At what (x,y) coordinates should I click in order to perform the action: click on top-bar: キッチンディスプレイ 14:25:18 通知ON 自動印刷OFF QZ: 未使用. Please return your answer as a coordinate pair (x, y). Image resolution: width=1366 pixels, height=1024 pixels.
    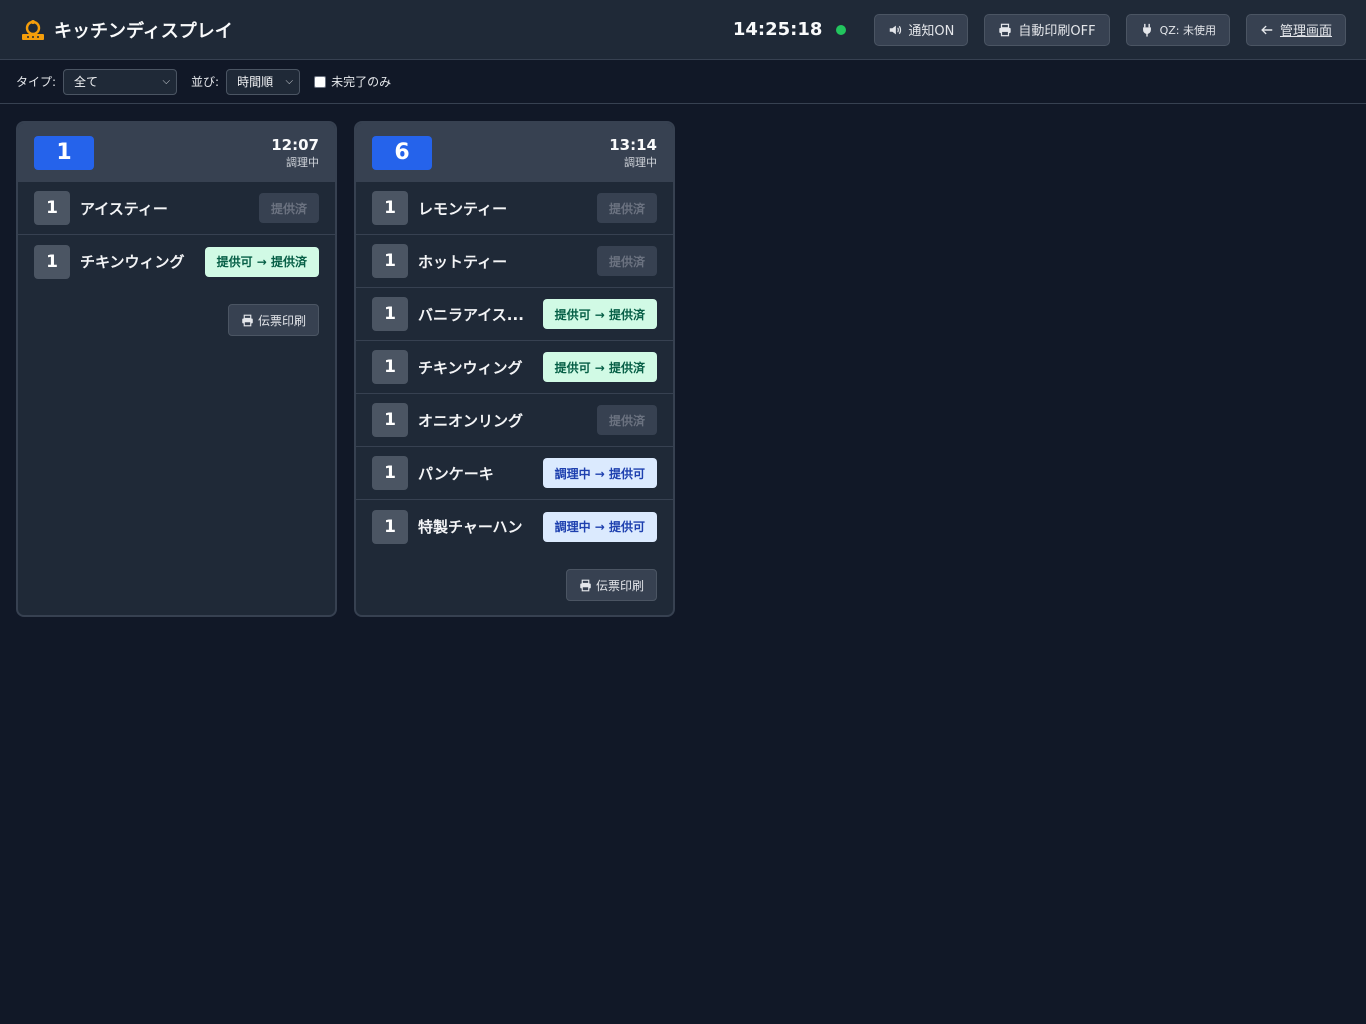
    Looking at the image, I should click on (683, 30).